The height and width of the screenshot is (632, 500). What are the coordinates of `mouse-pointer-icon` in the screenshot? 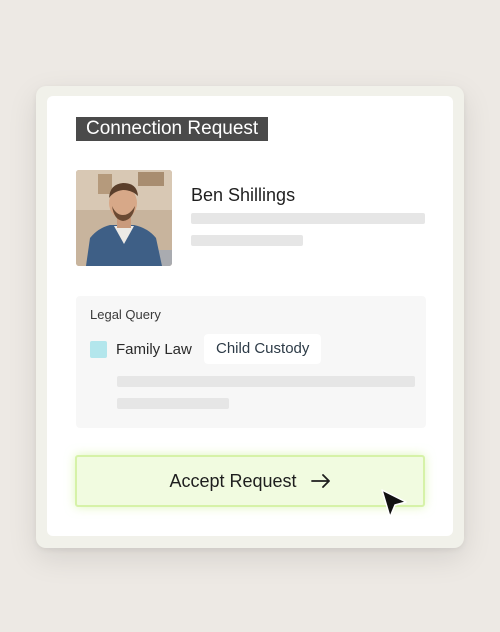 It's located at (394, 504).